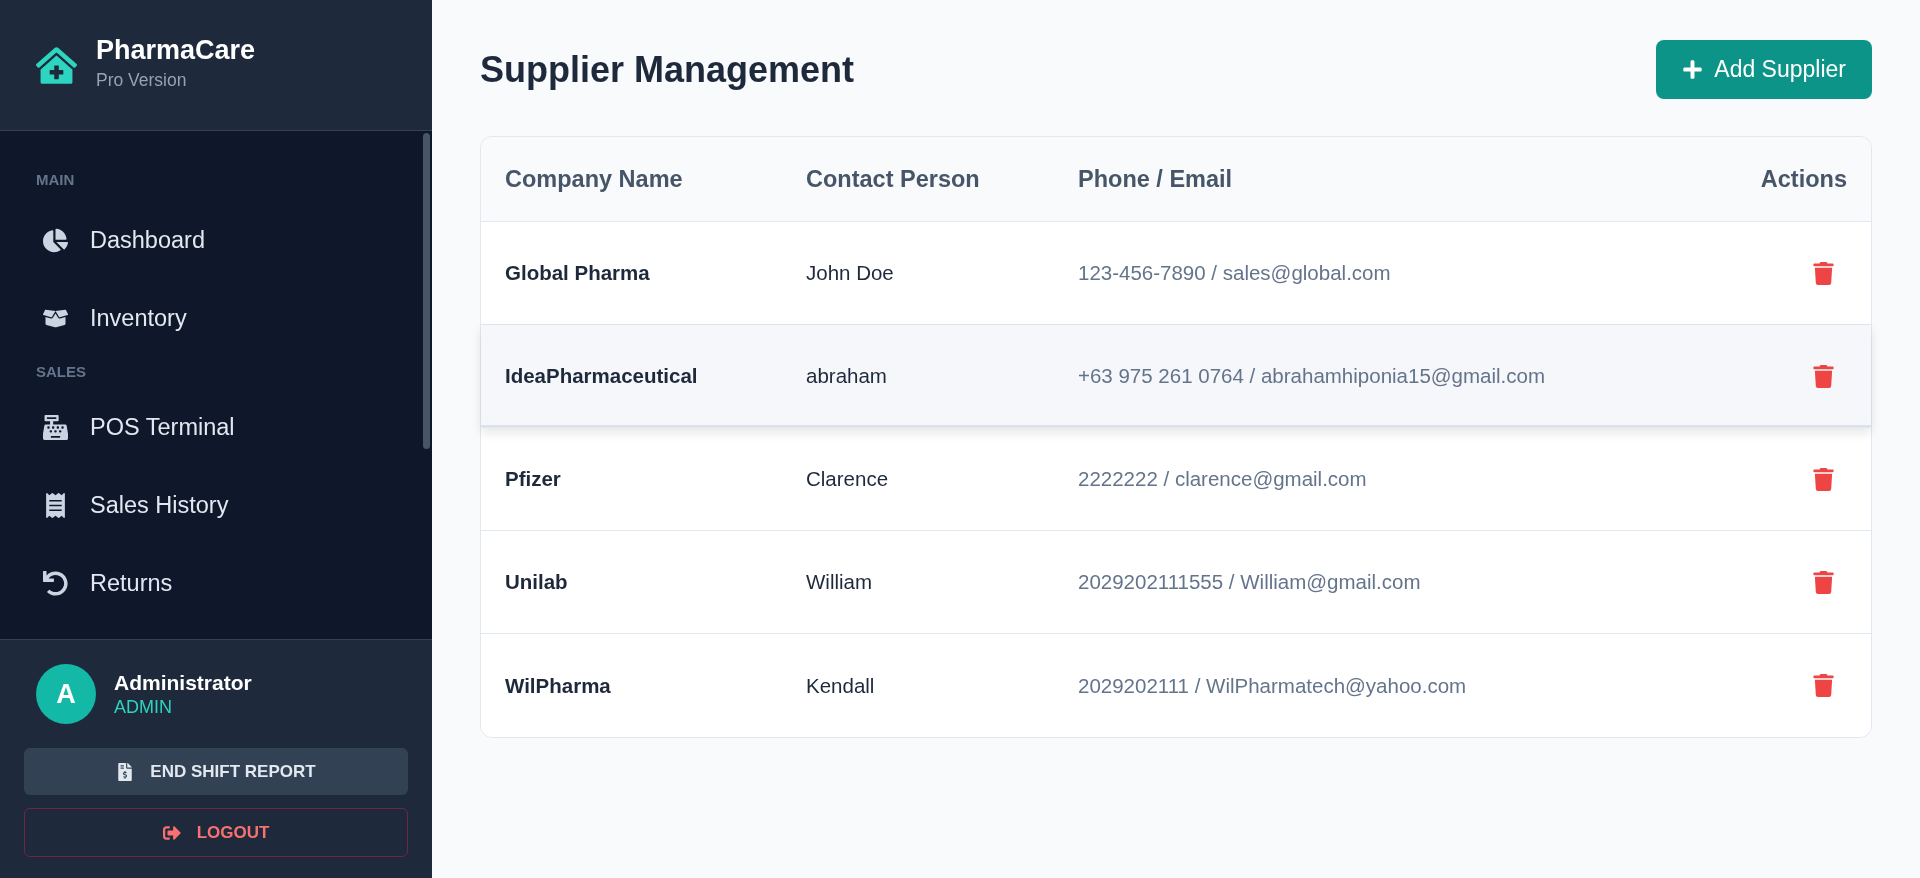  Describe the element at coordinates (216, 427) in the screenshot. I see `nav-item: POS Terminal` at that location.